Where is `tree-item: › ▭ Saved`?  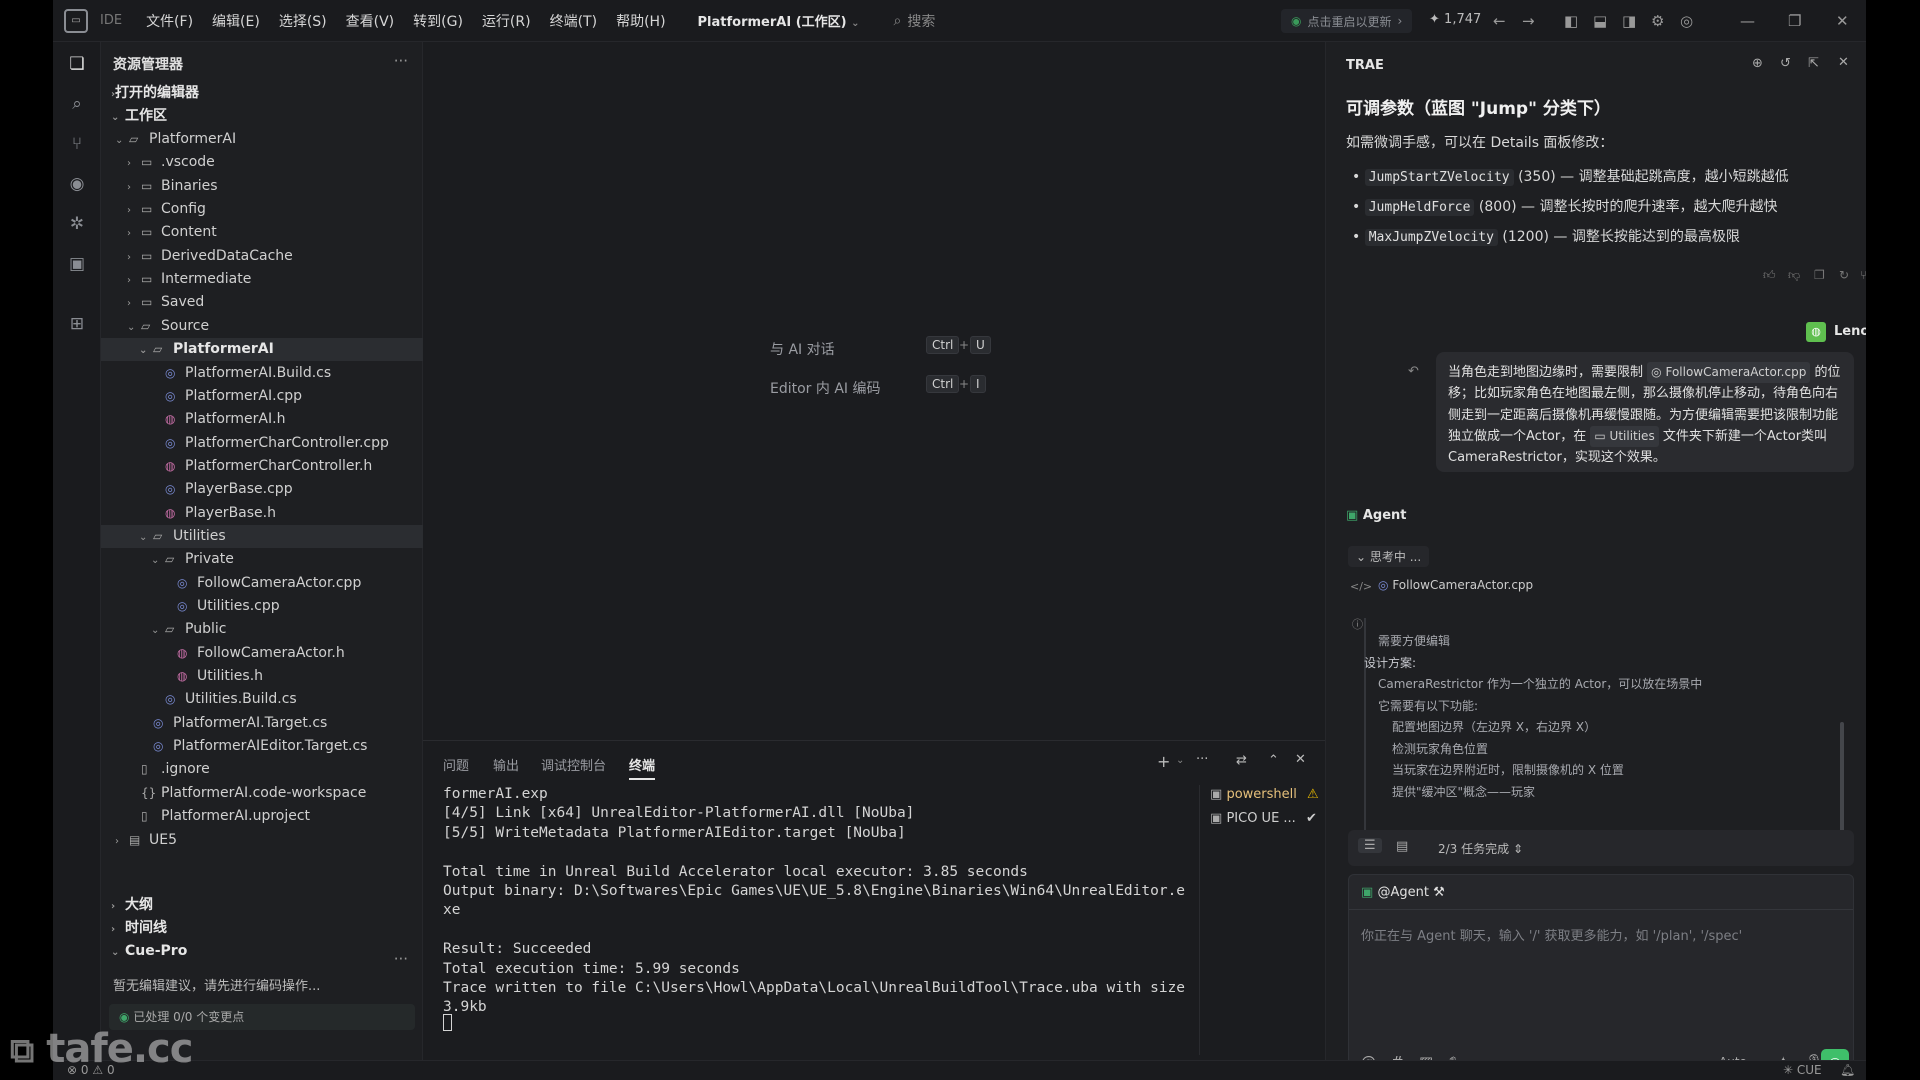
tree-item: › ▭ Saved is located at coordinates (262, 302).